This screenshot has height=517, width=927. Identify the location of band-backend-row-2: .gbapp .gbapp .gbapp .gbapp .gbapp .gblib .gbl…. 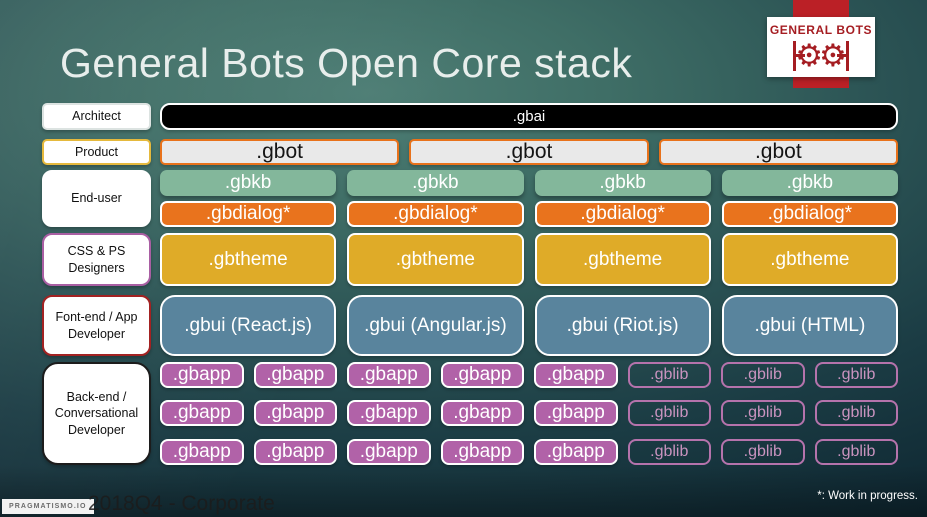
(529, 413).